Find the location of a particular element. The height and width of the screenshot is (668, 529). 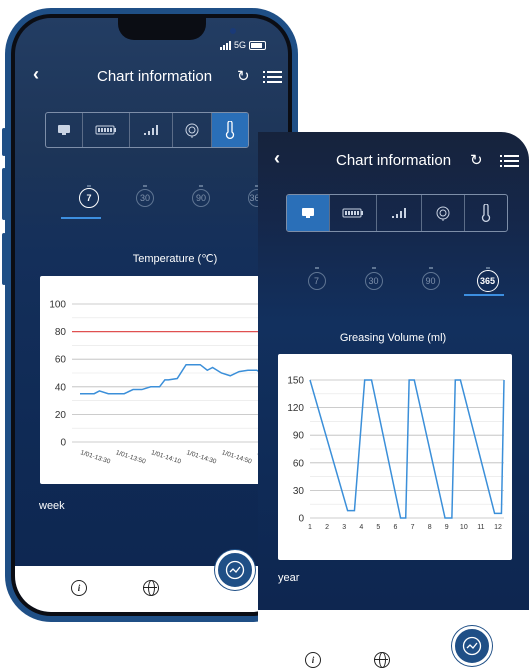

x-tick-label: 7 is located at coordinates (413, 527).